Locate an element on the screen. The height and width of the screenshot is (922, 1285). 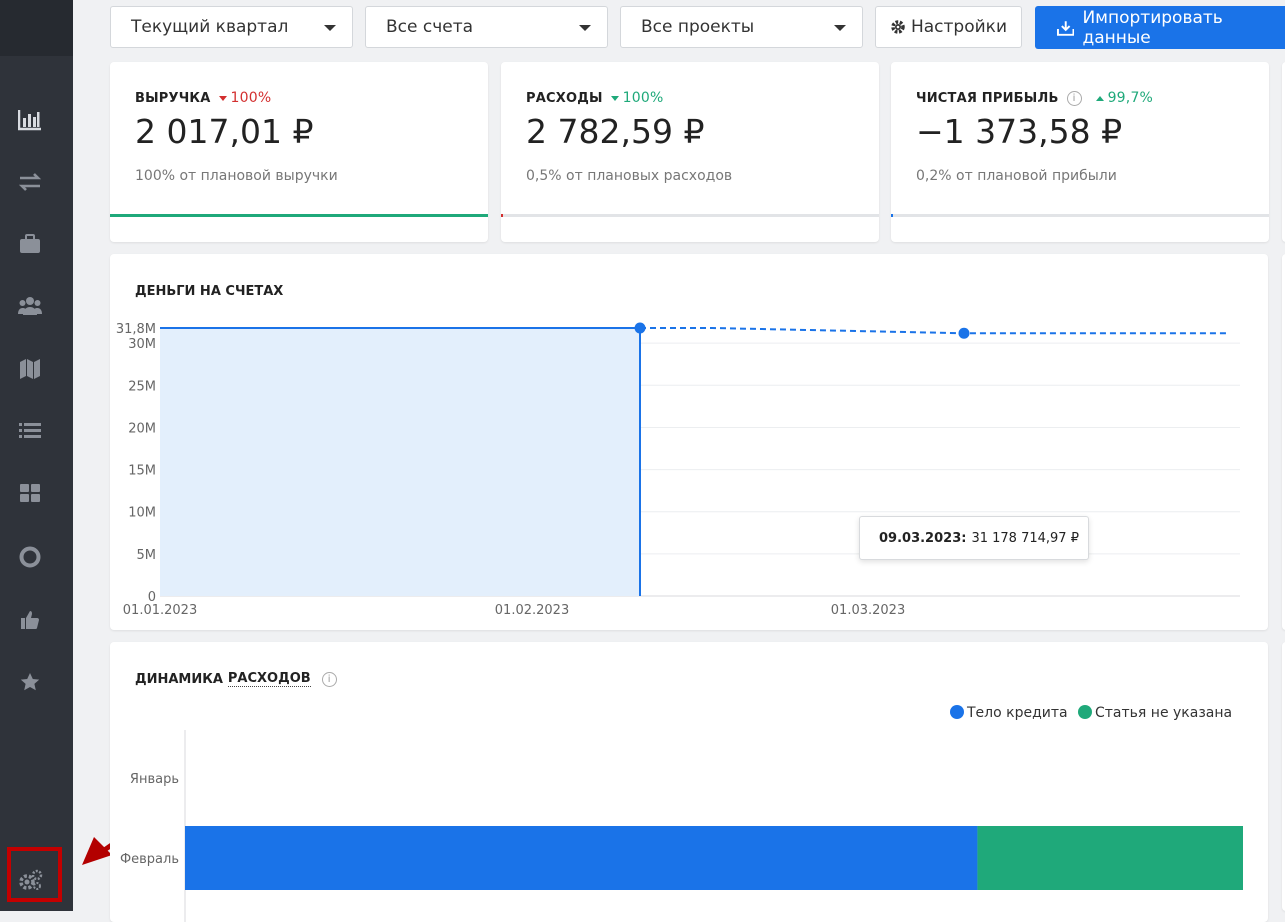
download-icon is located at coordinates (1066, 28).